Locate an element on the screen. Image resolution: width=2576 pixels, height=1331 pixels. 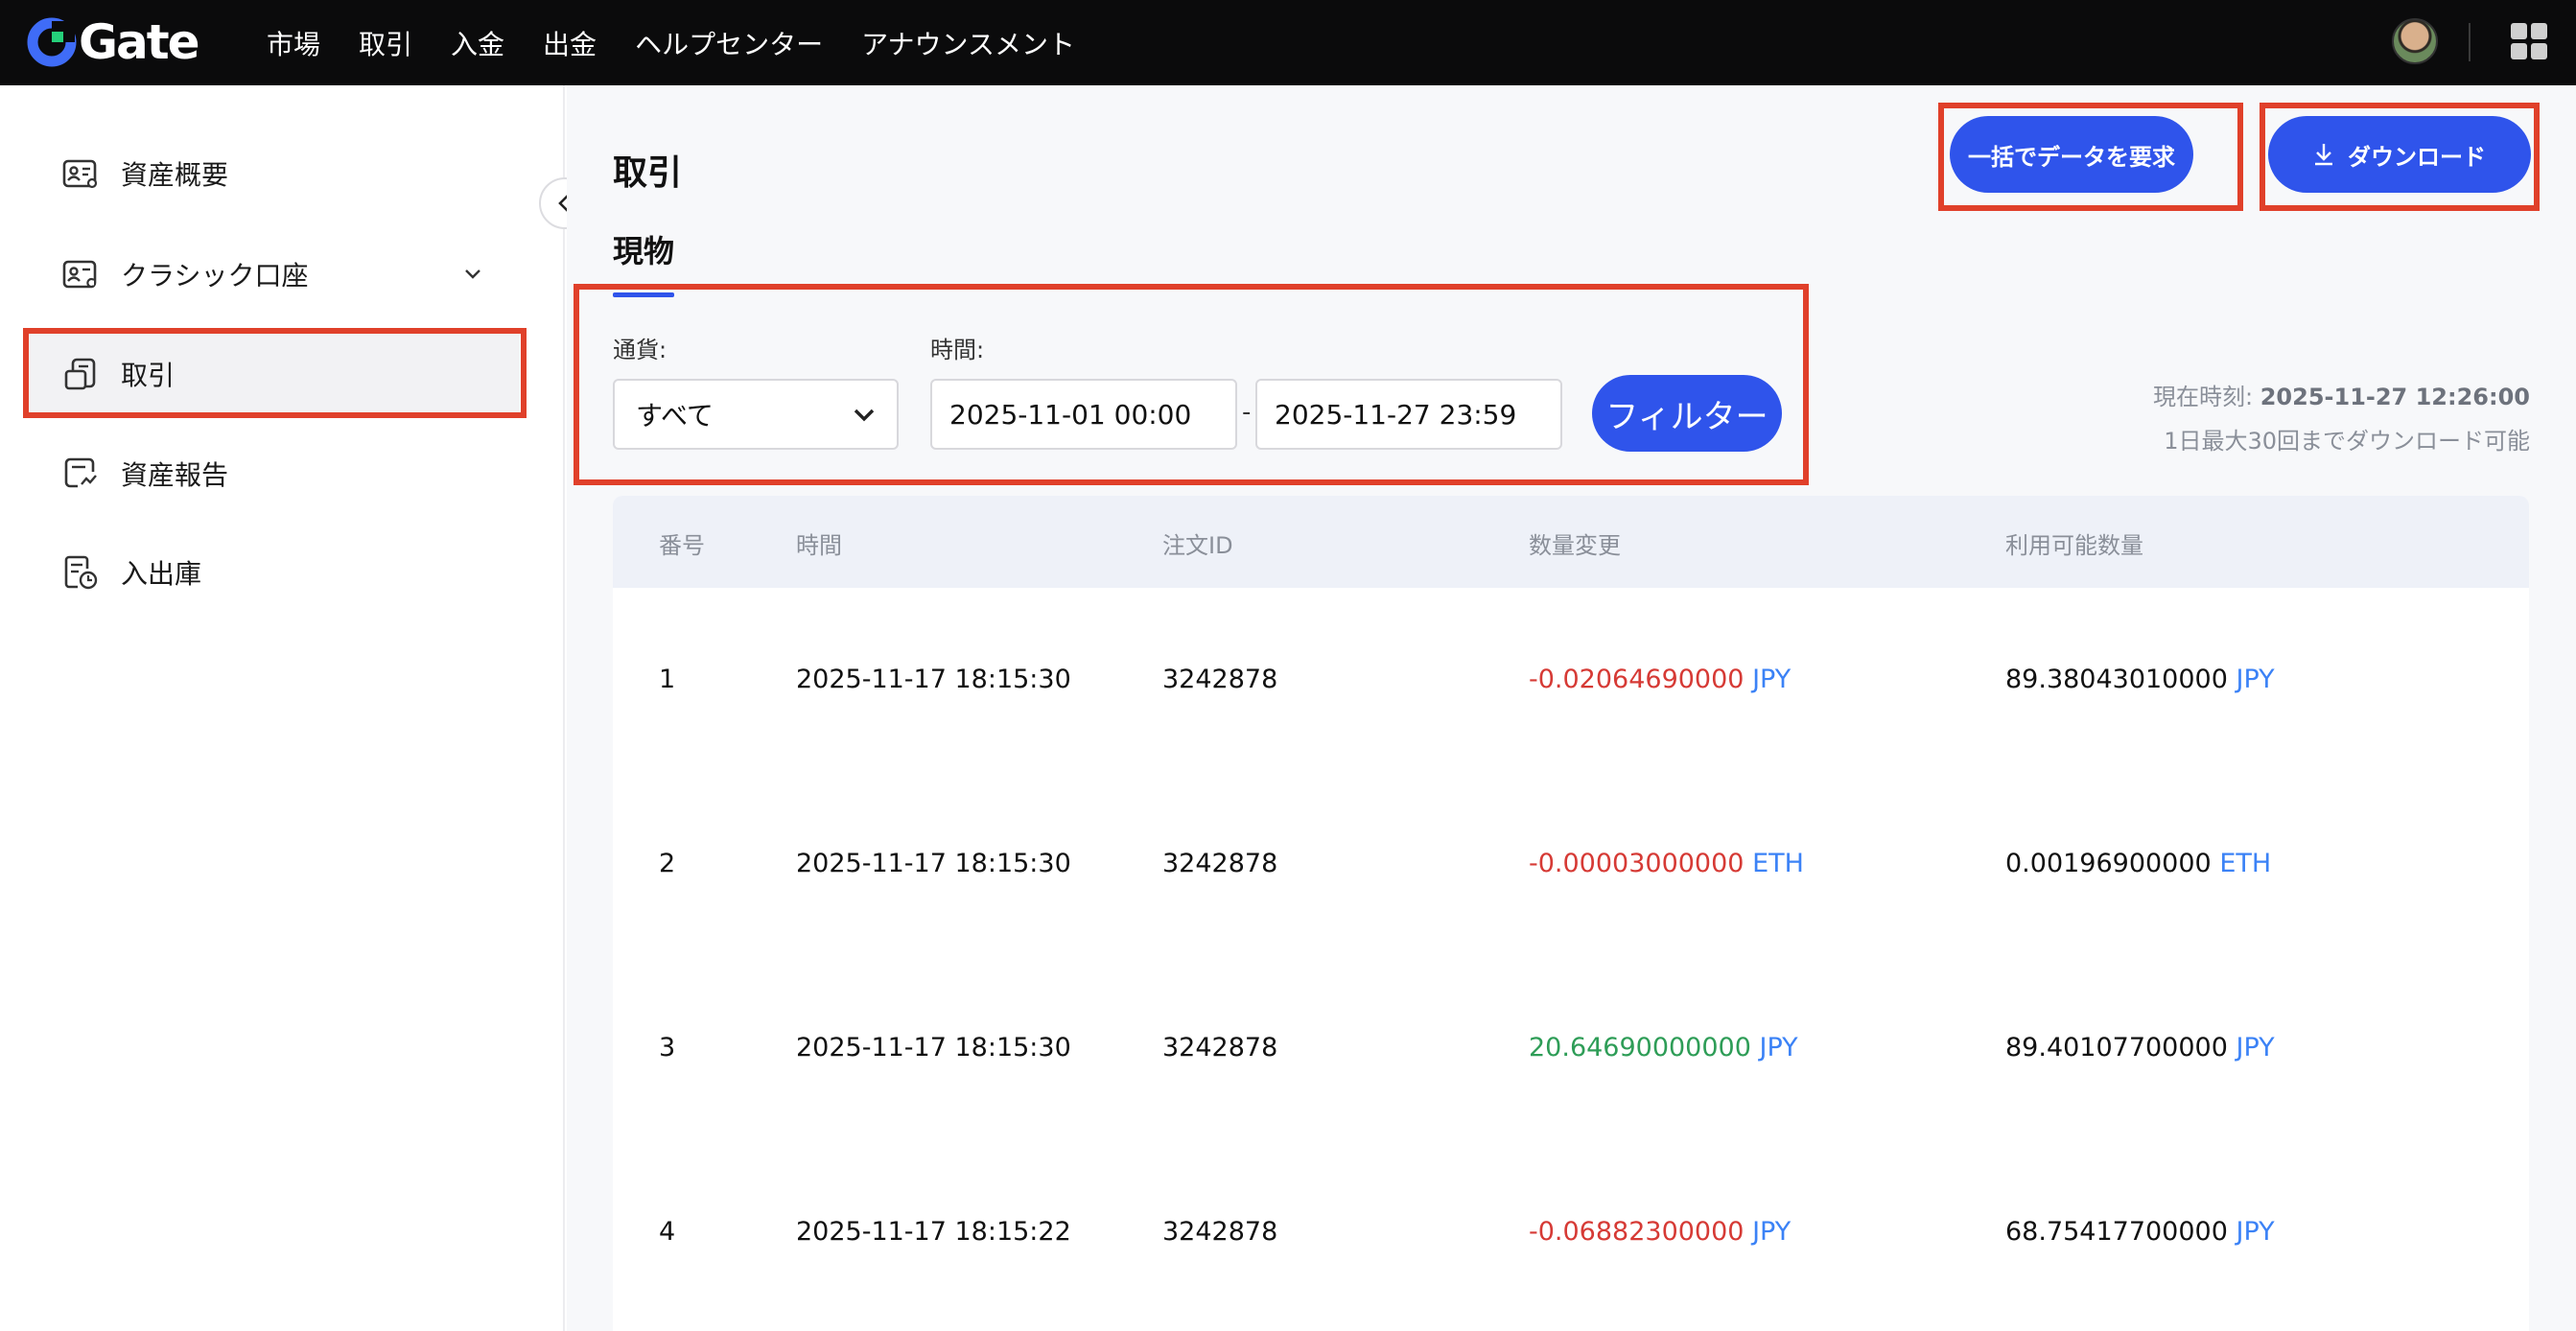
cell-number: 3 is located at coordinates (667, 1047).